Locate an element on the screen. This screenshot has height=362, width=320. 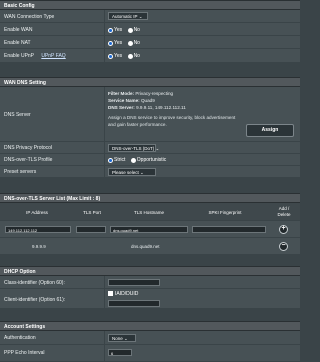
ppp-echo-interval-row: PPP Echo Interval 6 is located at coordinates (150, 353).